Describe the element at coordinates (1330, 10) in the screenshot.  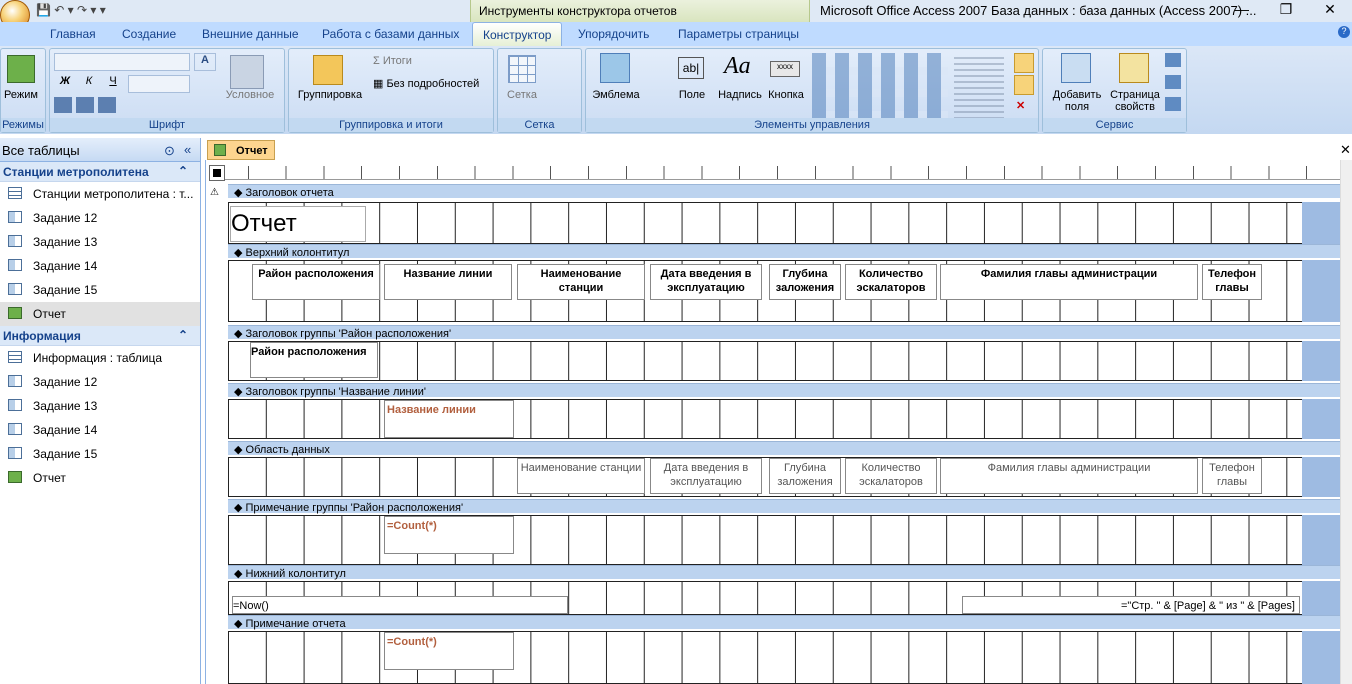
I see `close-button: ✕` at that location.